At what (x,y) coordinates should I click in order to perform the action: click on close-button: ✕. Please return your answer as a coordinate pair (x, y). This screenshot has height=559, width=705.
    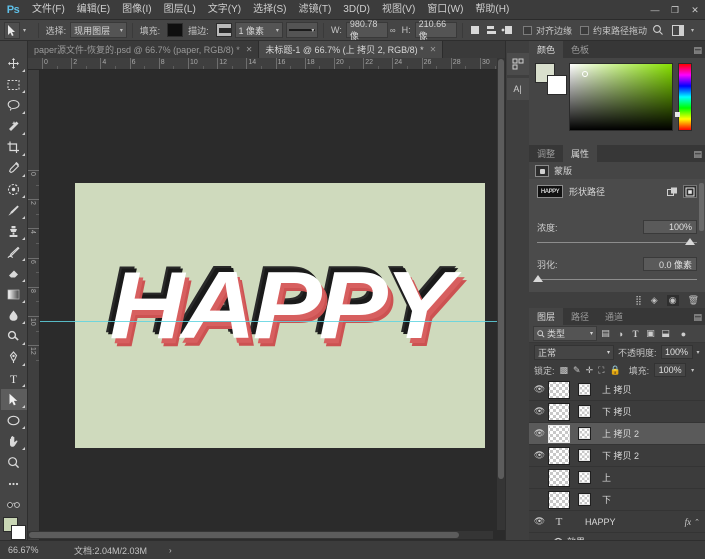
    Looking at the image, I should click on (695, 10).